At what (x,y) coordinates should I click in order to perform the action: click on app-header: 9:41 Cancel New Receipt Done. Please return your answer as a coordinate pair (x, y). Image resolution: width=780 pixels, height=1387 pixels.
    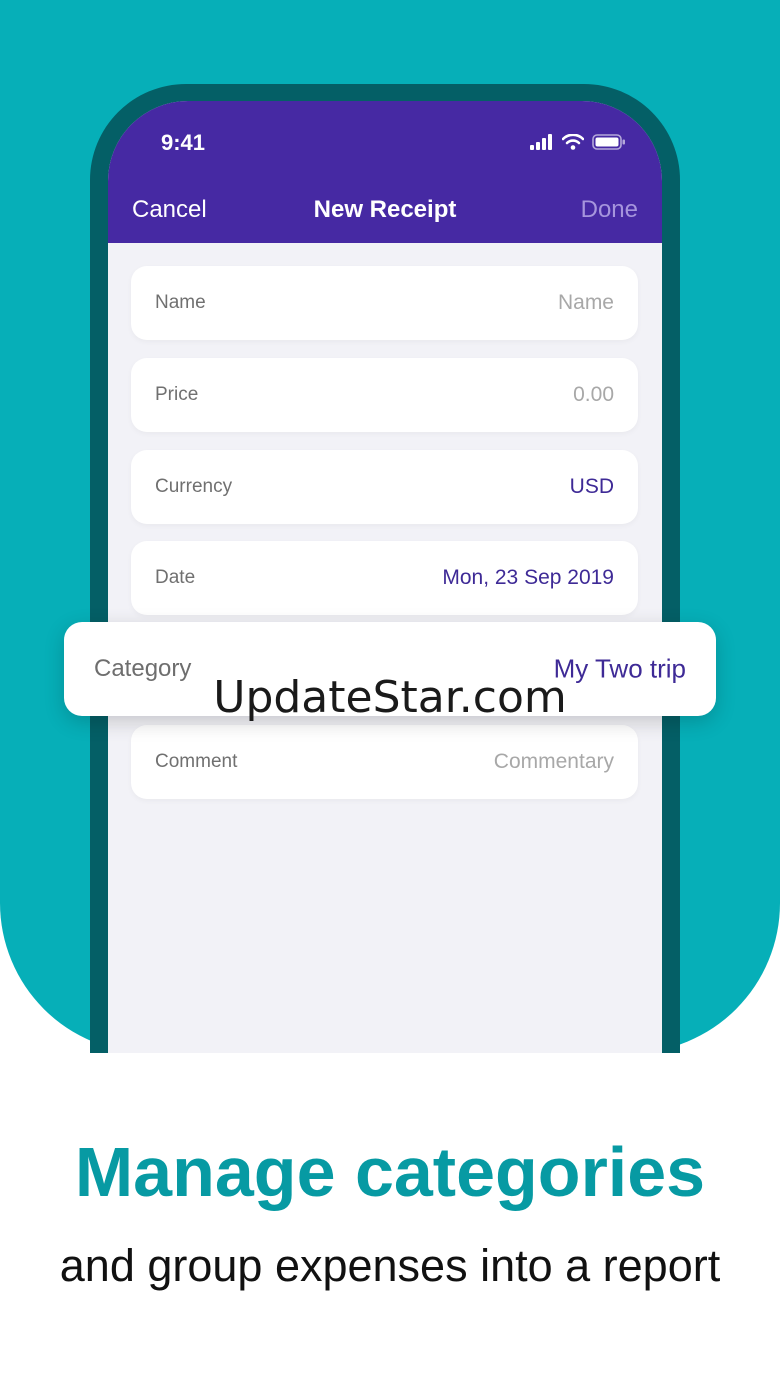
    Looking at the image, I should click on (385, 172).